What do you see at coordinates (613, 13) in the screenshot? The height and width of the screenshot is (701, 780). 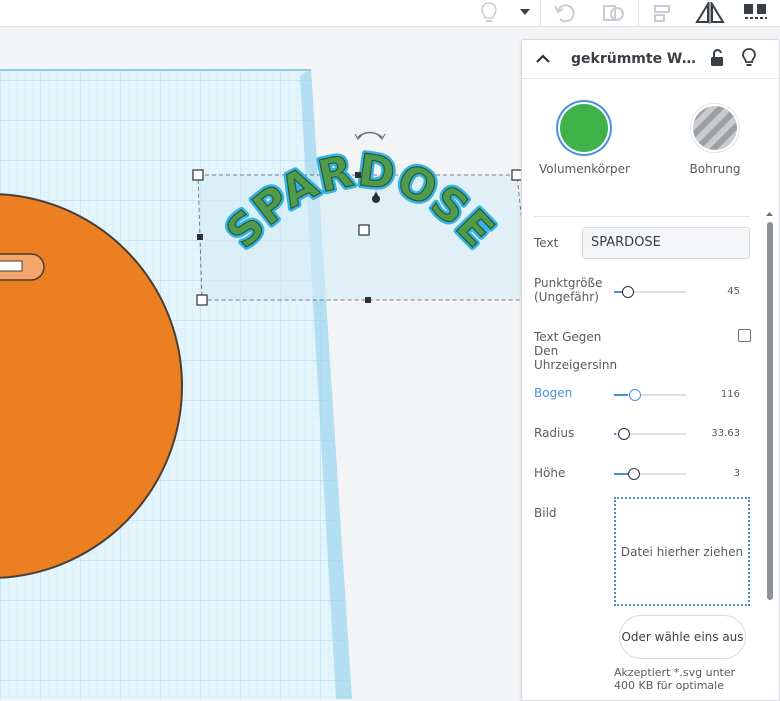 I see `duplicate-icon` at bounding box center [613, 13].